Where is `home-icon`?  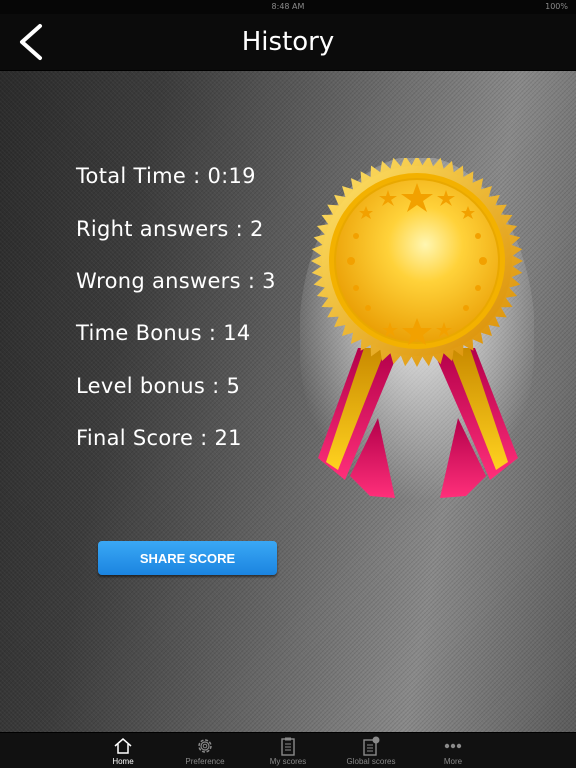 home-icon is located at coordinates (123, 746).